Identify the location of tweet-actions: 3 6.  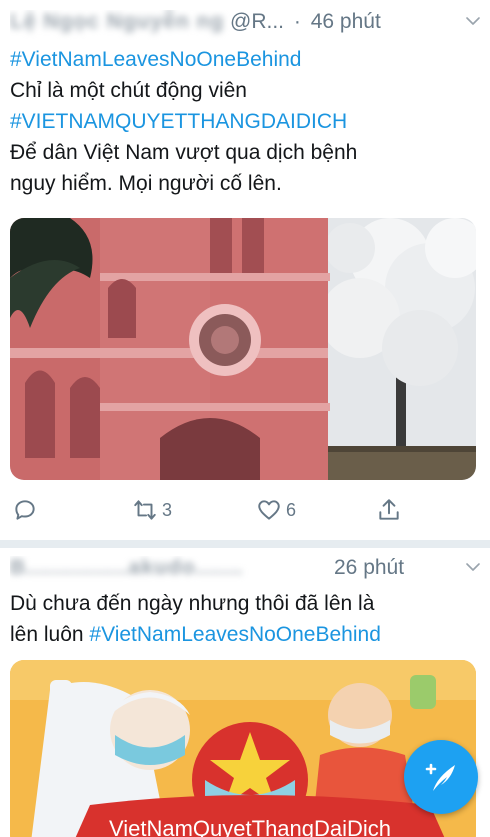
(244, 510).